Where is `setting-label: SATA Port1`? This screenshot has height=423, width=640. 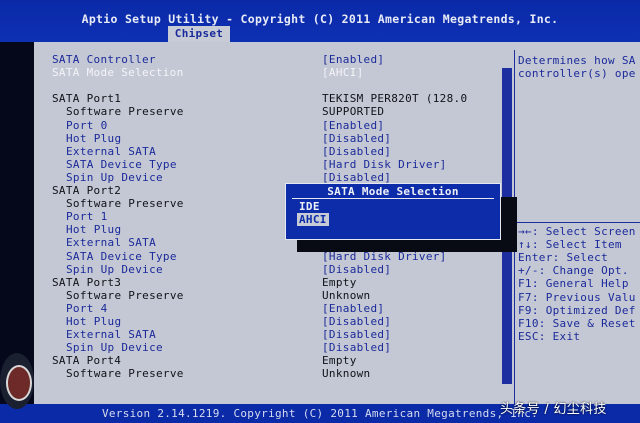 setting-label: SATA Port1 is located at coordinates (87, 99).